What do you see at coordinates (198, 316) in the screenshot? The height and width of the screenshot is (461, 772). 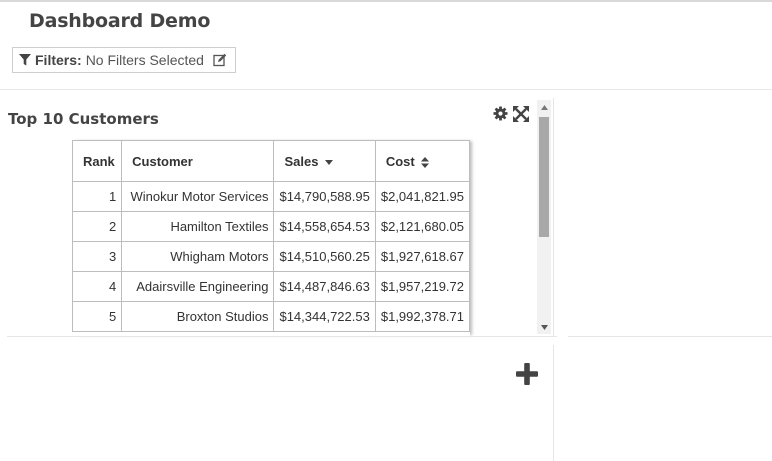 I see `customer-cell: Broxton Studios` at bounding box center [198, 316].